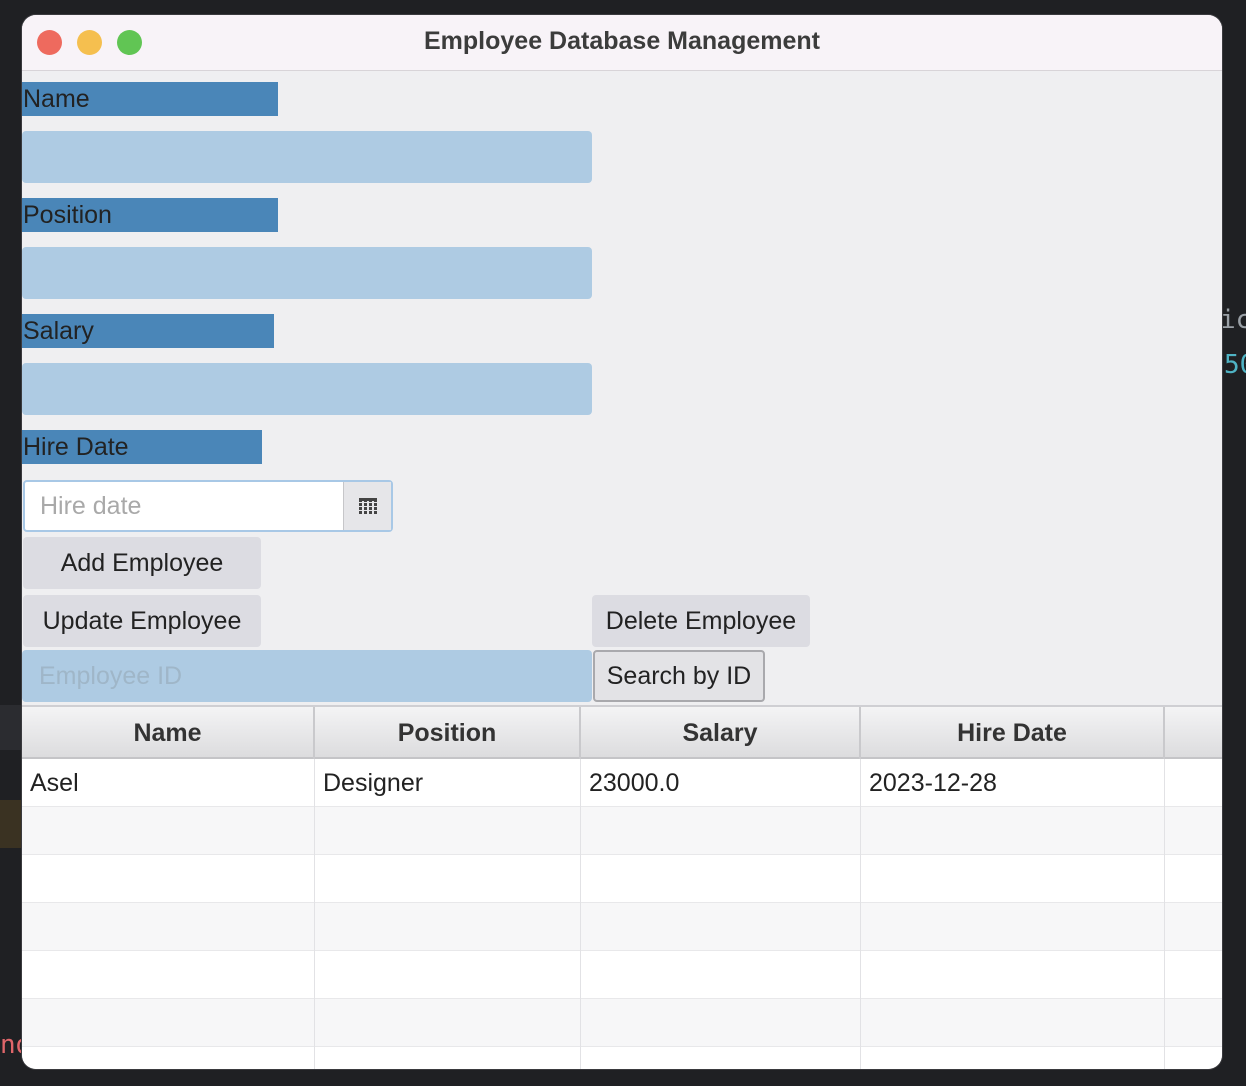  What do you see at coordinates (307, 157) in the screenshot?
I see `name-field` at bounding box center [307, 157].